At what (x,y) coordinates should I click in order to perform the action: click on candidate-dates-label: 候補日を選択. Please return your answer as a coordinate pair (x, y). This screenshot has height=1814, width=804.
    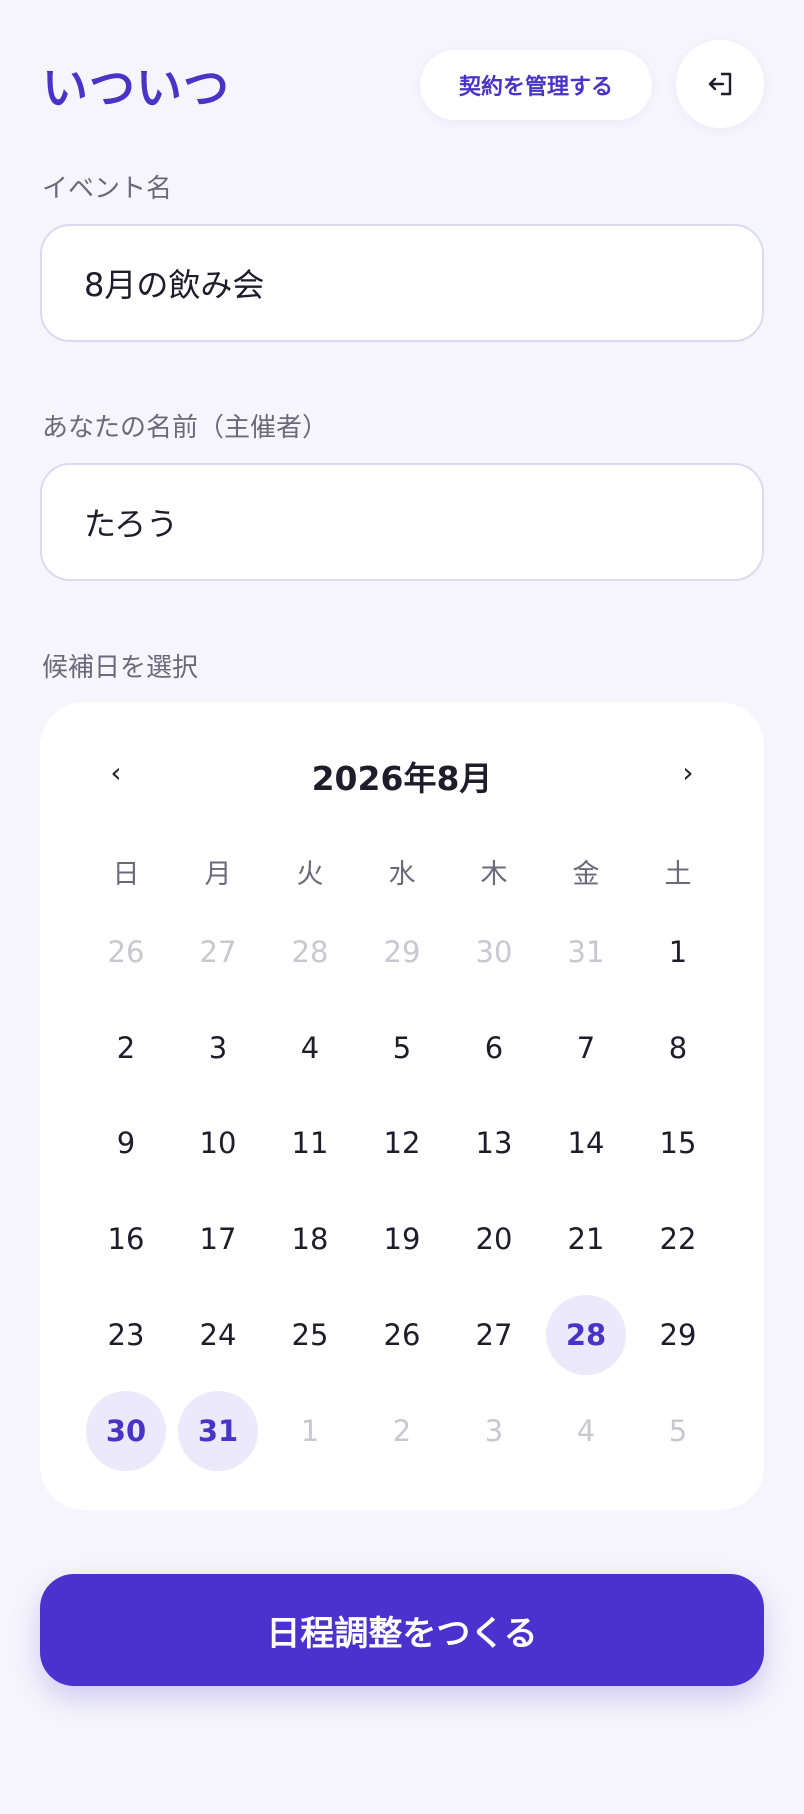
    Looking at the image, I should click on (120, 668).